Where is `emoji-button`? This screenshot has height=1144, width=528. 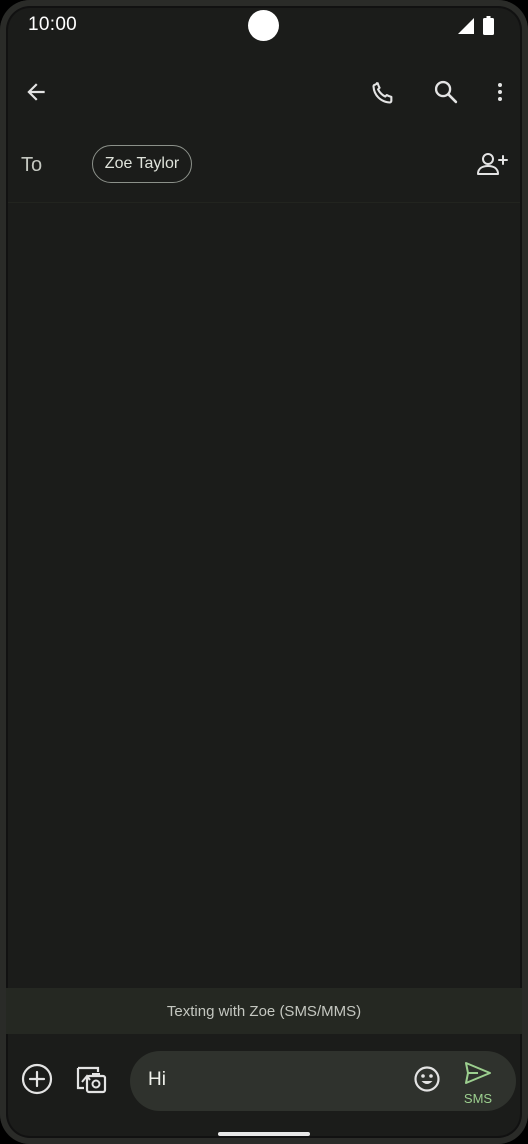 emoji-button is located at coordinates (427, 1081).